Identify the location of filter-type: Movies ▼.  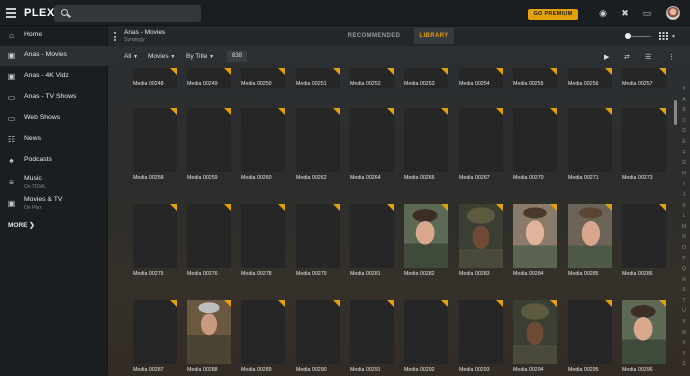
(161, 56).